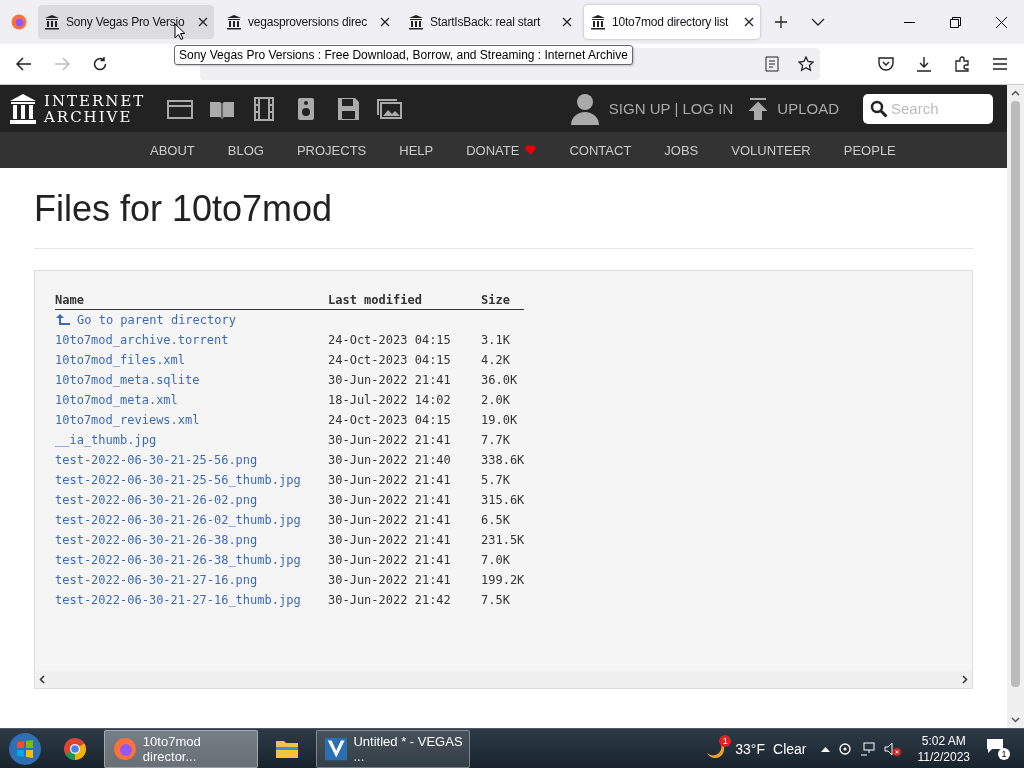 Image resolution: width=1024 pixels, height=768 pixels. What do you see at coordinates (495, 560) in the screenshot?
I see `file-size: 7.0K` at bounding box center [495, 560].